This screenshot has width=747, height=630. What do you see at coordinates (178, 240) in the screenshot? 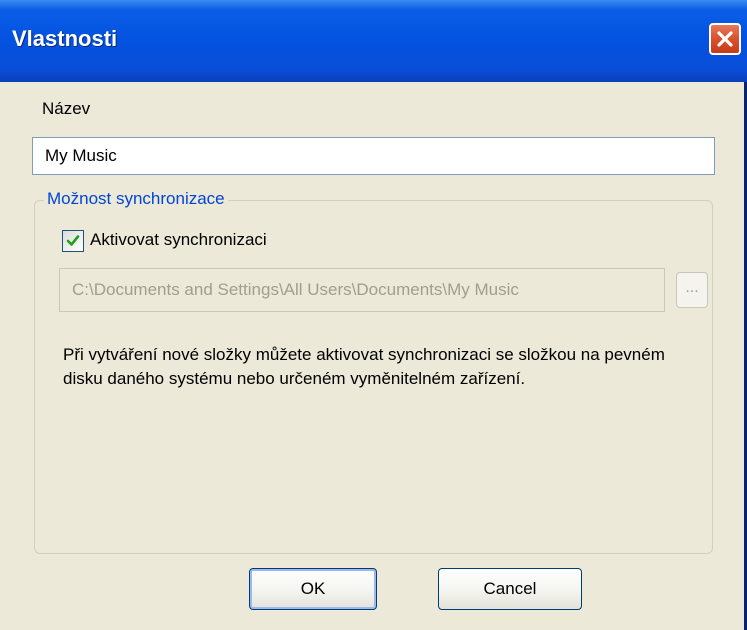
I see `enable-sync-label: Aktivovat synchronizaci` at bounding box center [178, 240].